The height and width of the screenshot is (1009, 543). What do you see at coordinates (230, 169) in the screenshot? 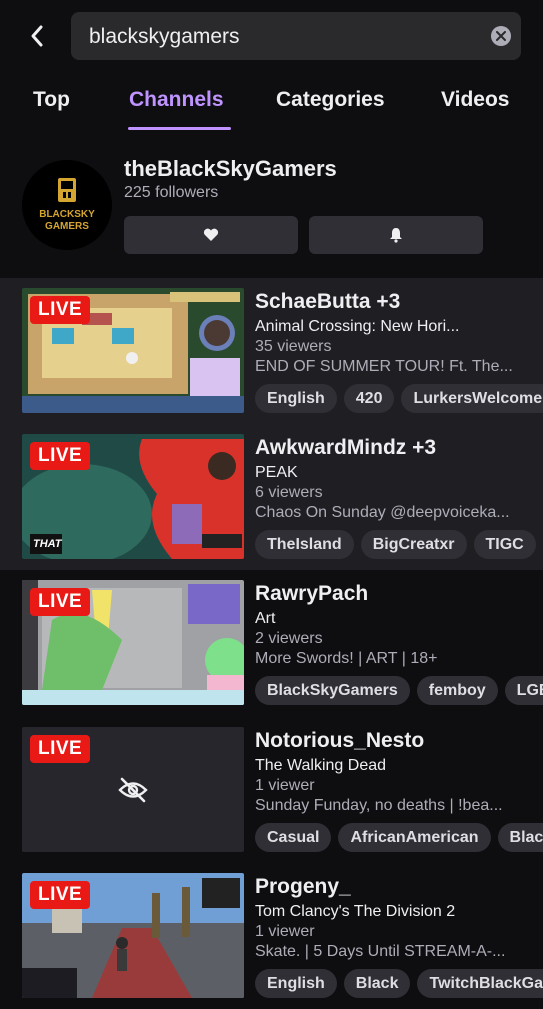
I see `channel-name: theBlackSkyGamers` at bounding box center [230, 169].